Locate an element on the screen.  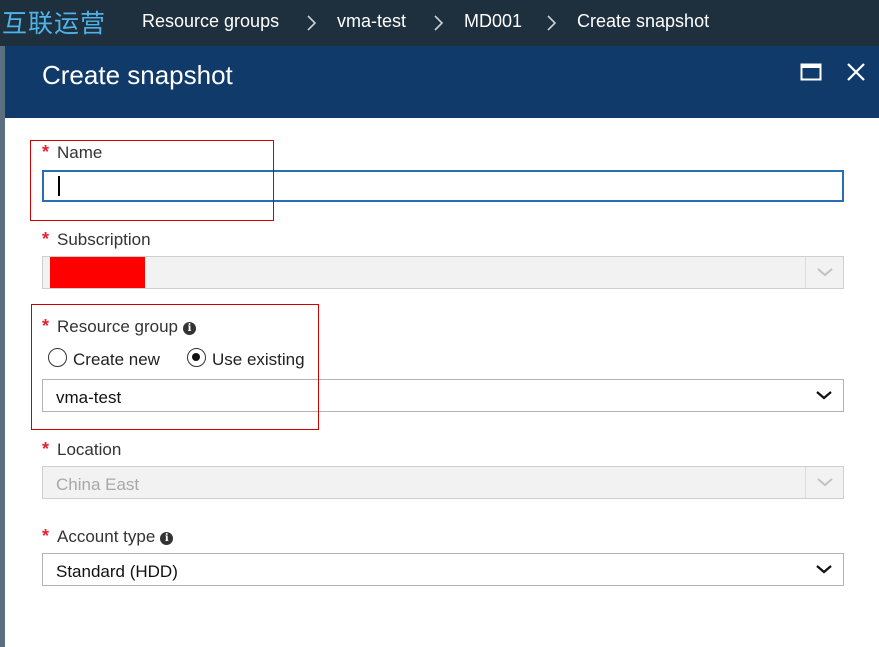
breadcrumb-vma-test: vma-test is located at coordinates (371, 21).